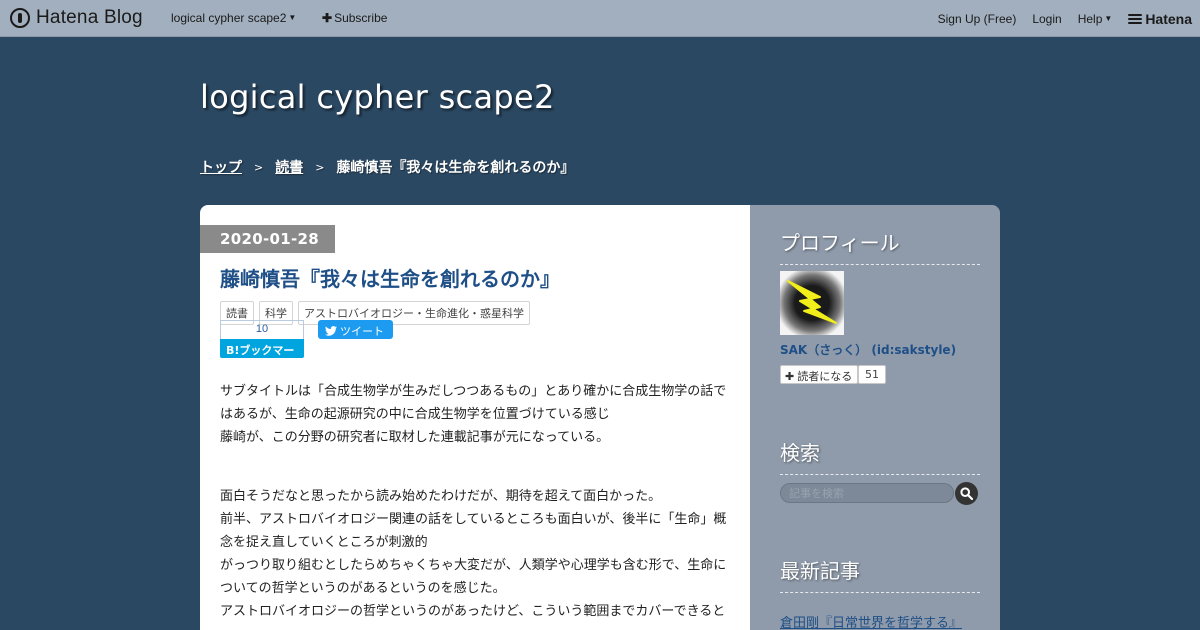 This screenshot has width=1200, height=630. I want to click on breadcrumb-category: 読書, so click(289, 167).